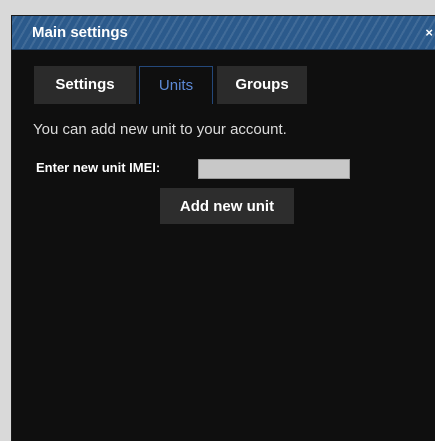 This screenshot has width=435, height=441. Describe the element at coordinates (429, 32) in the screenshot. I see `close-icon: ×` at that location.